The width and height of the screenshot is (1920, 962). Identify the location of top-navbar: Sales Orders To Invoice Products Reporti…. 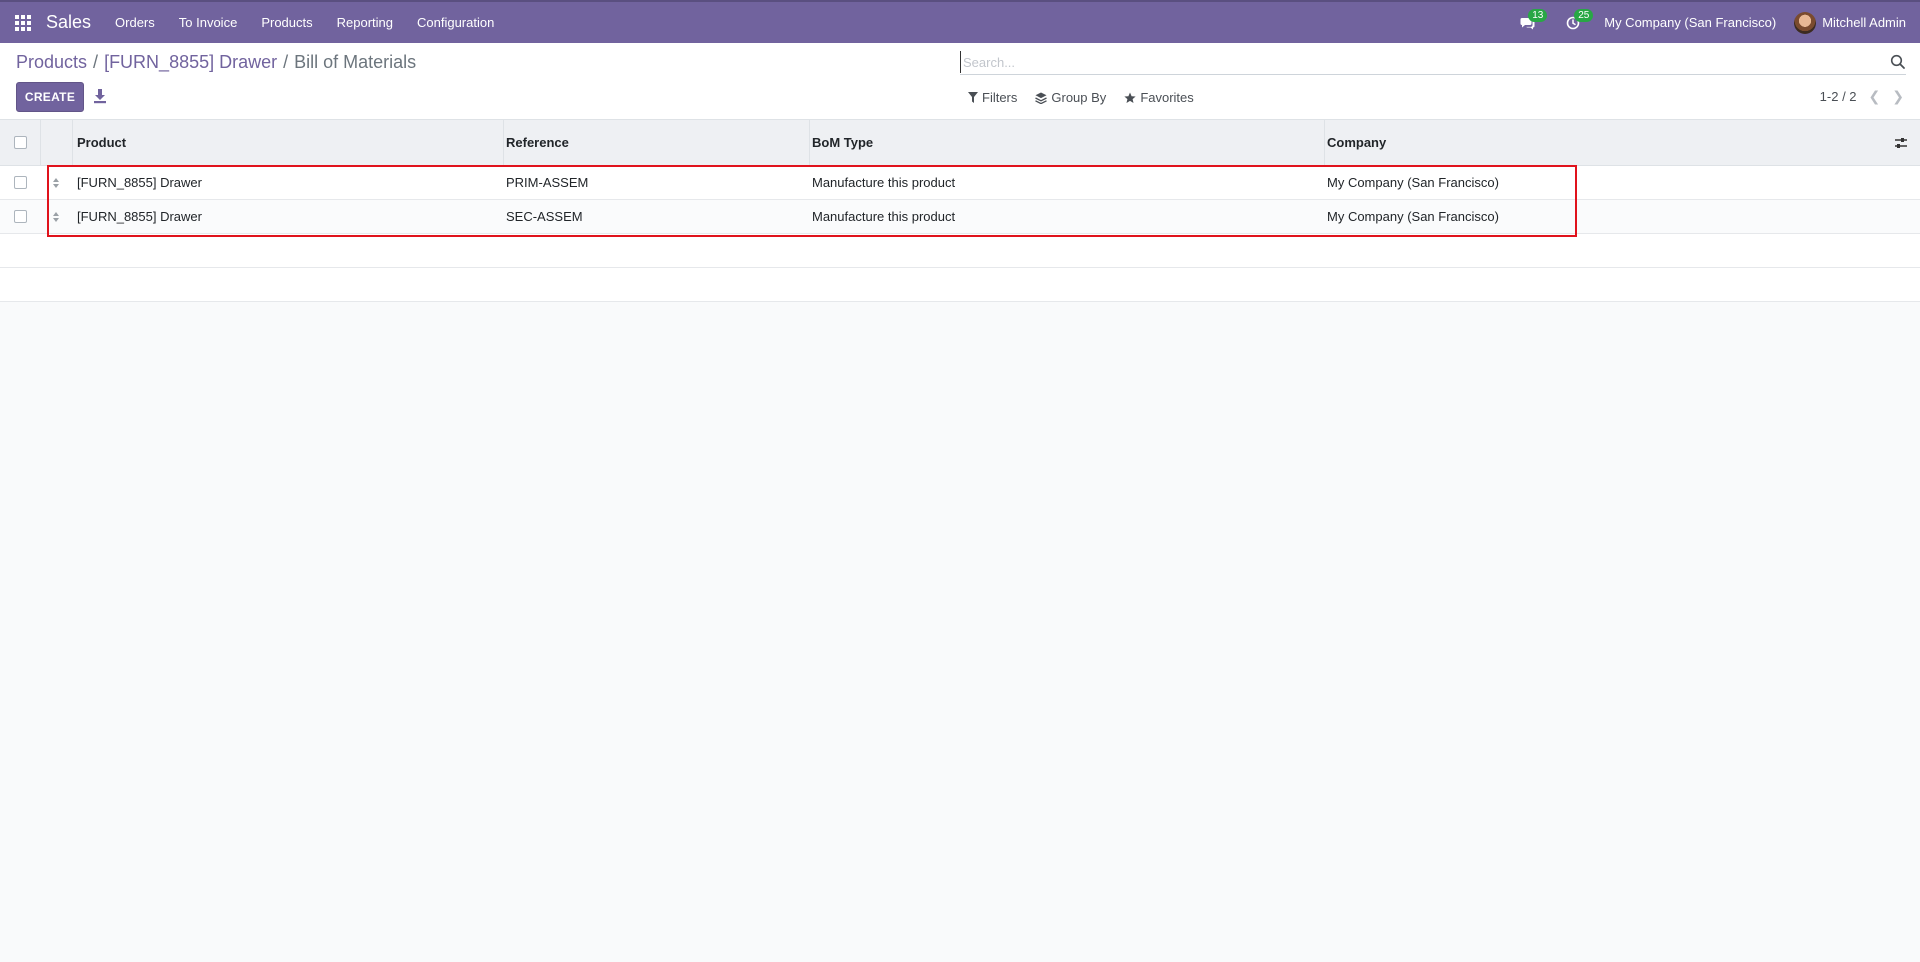
(960, 21).